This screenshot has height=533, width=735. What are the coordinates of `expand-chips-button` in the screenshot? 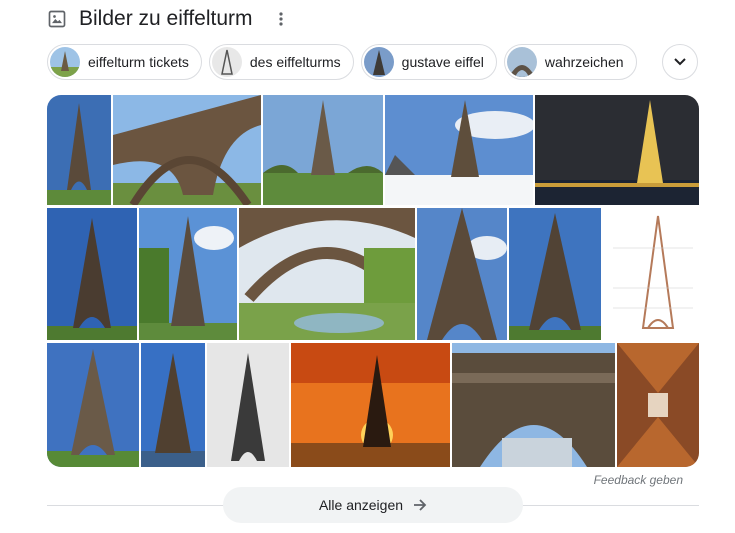 It's located at (680, 62).